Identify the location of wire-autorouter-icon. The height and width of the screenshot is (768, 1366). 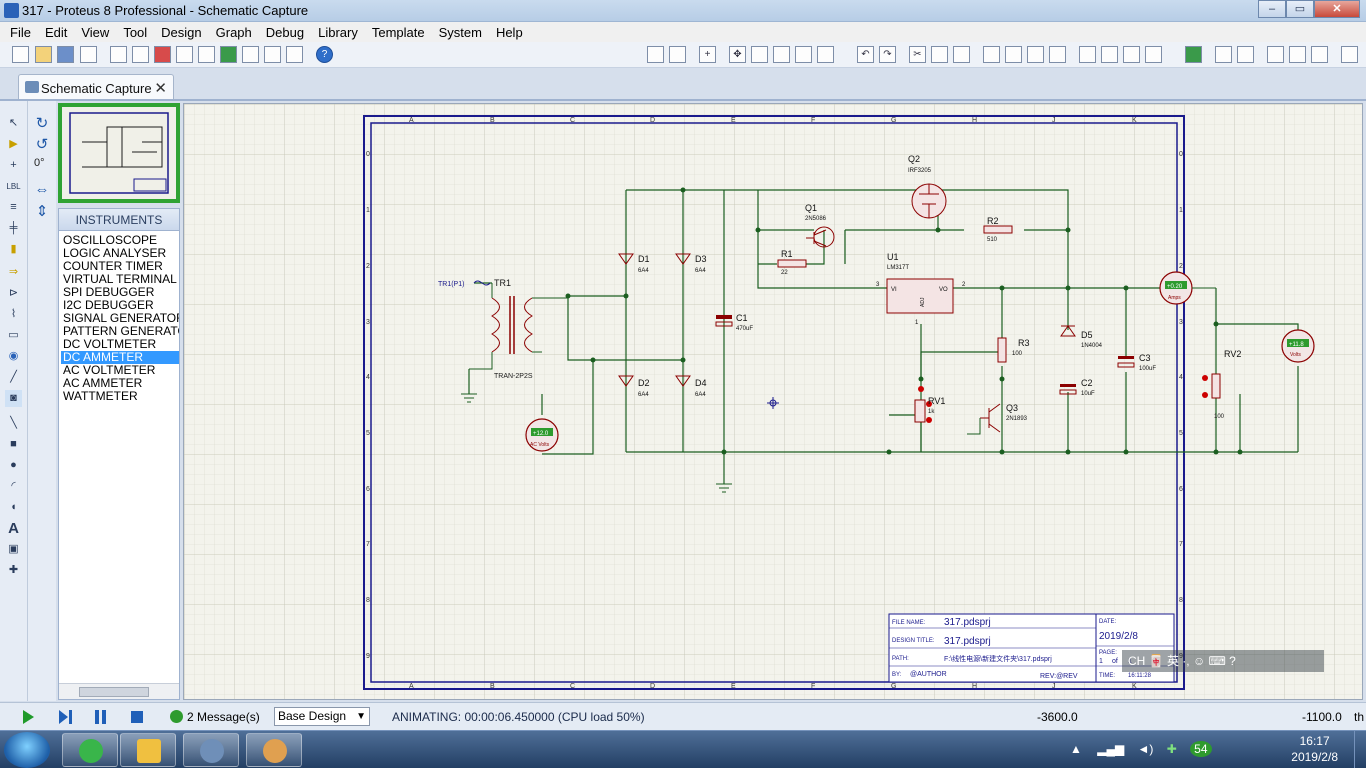
(1193, 54).